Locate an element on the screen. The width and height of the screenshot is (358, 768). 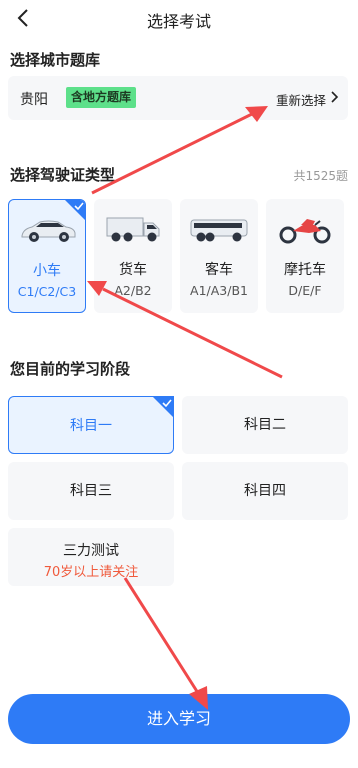
stage-label: 科目四 is located at coordinates (265, 491).